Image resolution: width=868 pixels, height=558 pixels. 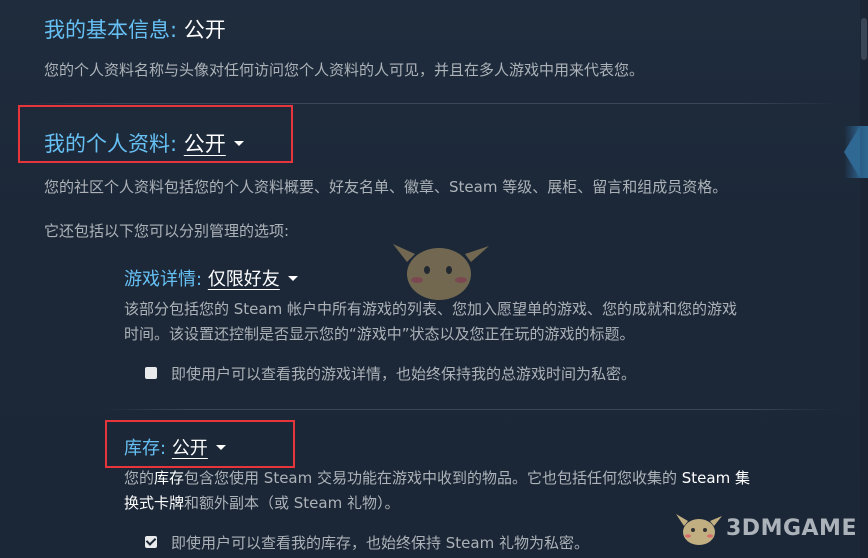 What do you see at coordinates (379, 334) in the screenshot?
I see `game-details-description-line2: 时间。该设置还控制是否显示您的“游戏中”状态以及您正在玩的游戏的标题。` at bounding box center [379, 334].